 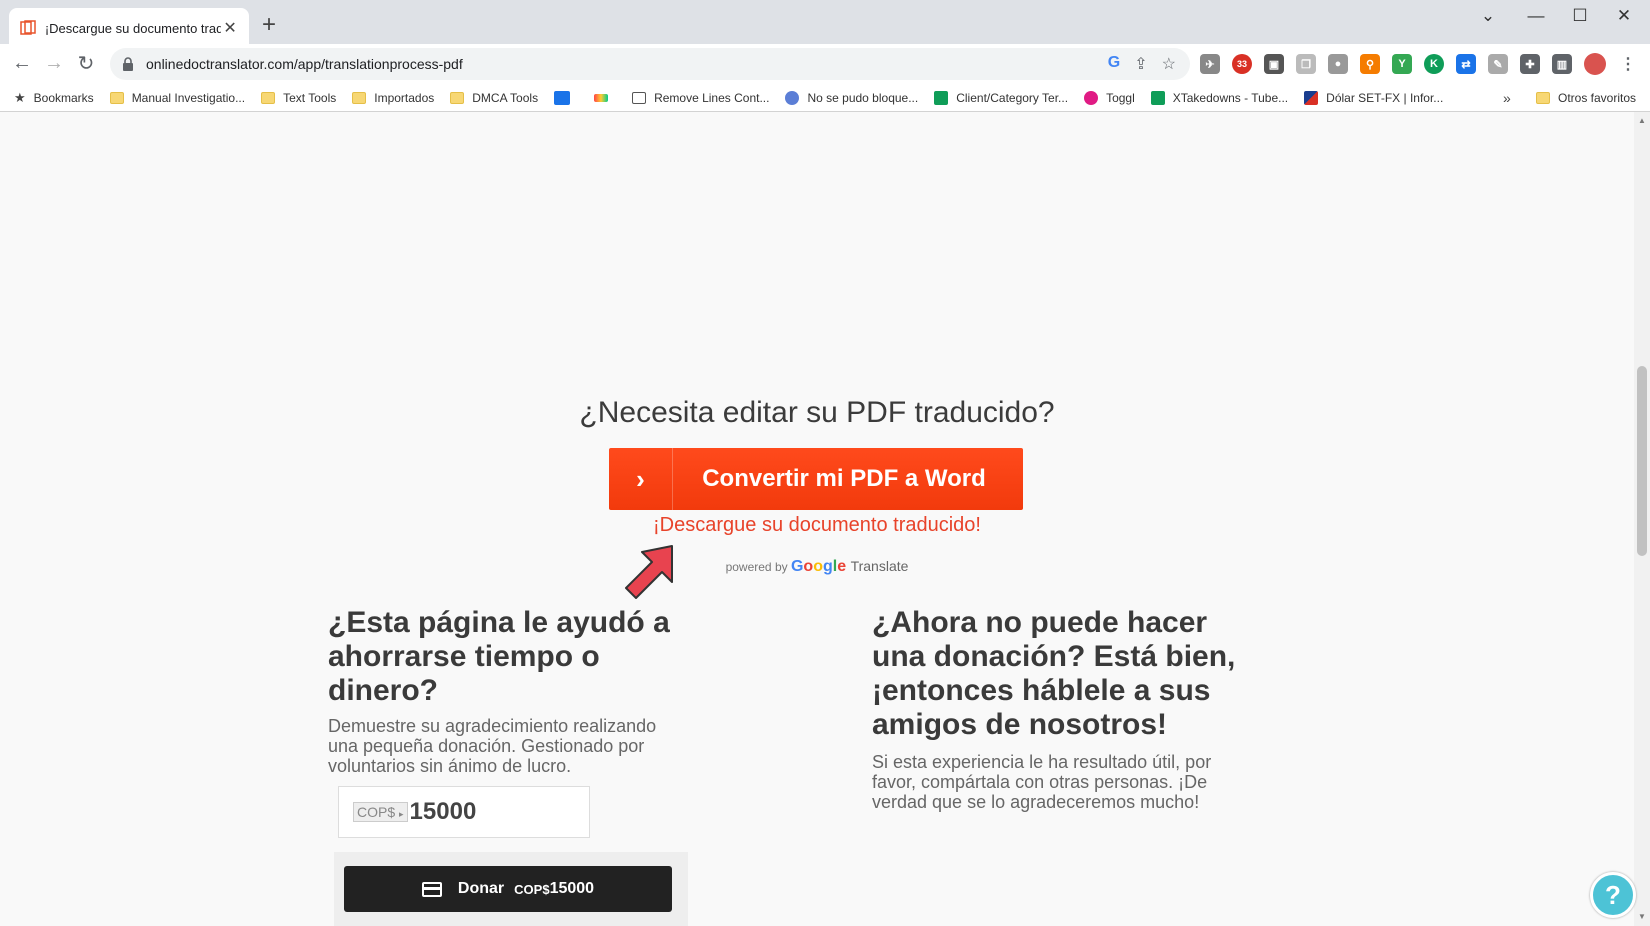 I want to click on menu-dots-icon: ⋮, so click(x=1628, y=64).